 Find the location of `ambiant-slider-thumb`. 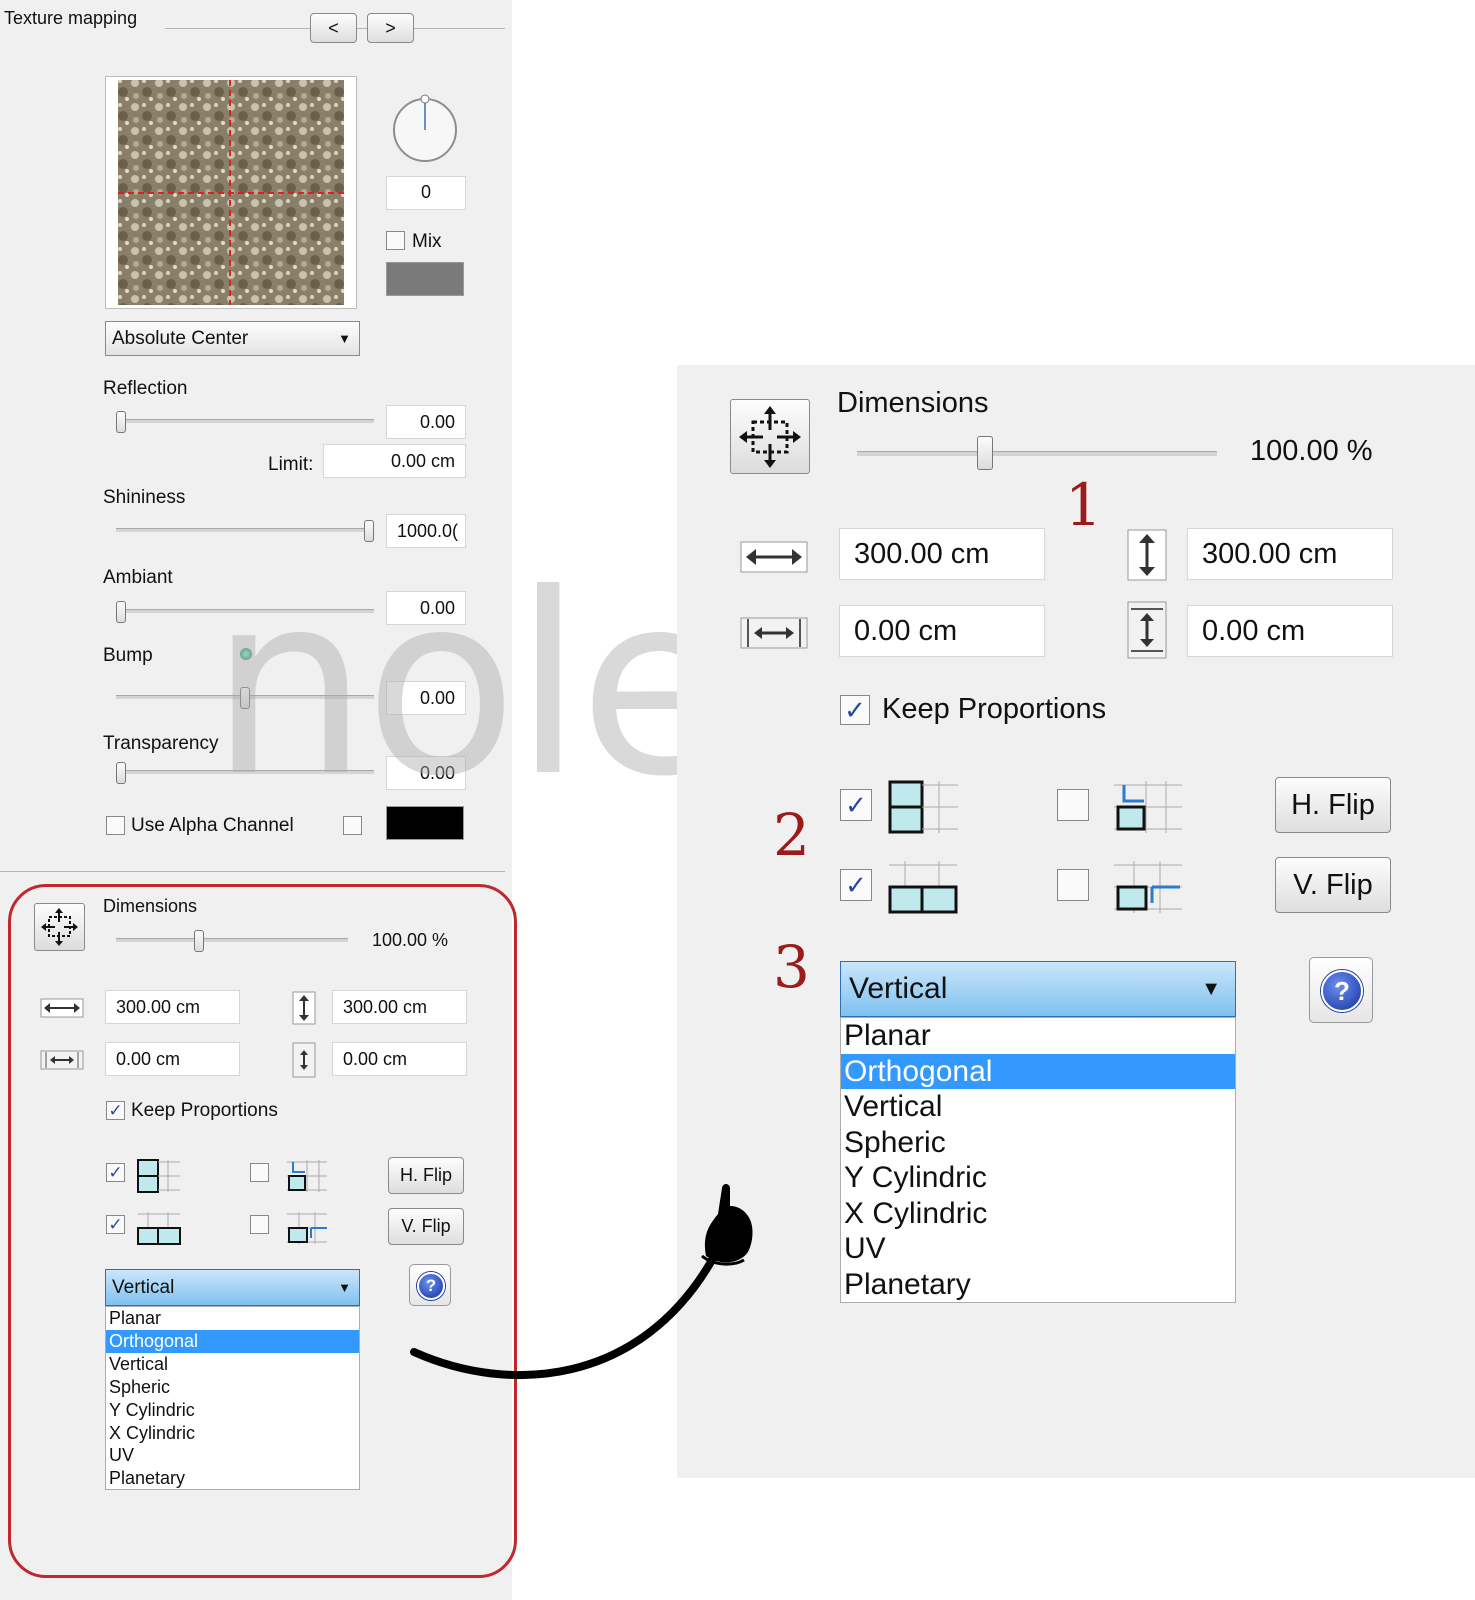

ambiant-slider-thumb is located at coordinates (121, 612).